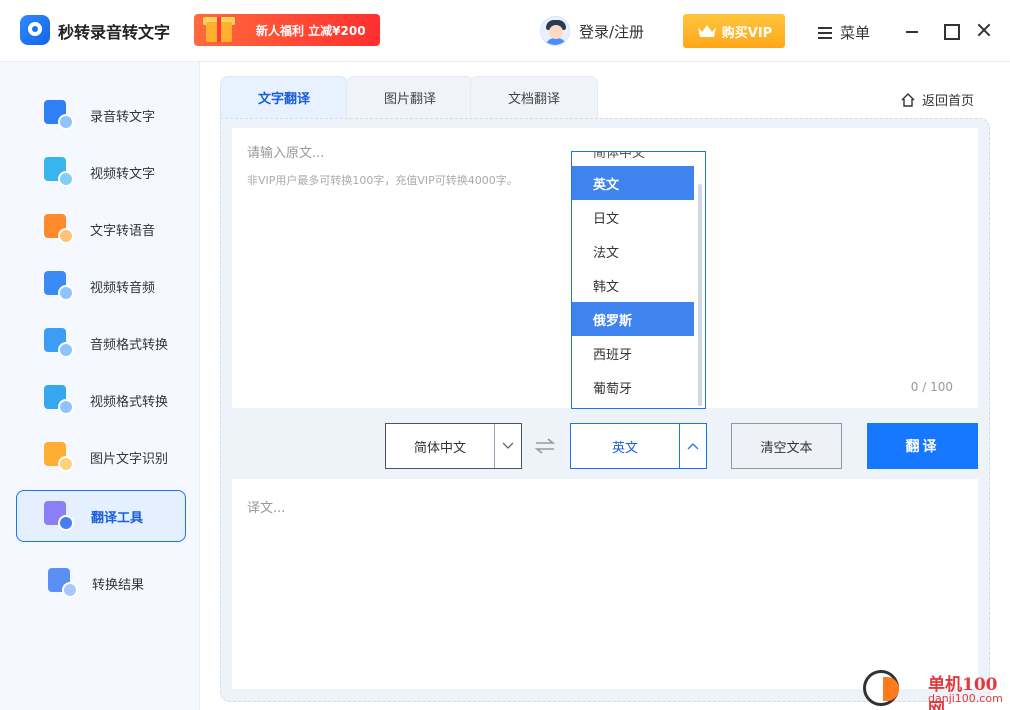 The height and width of the screenshot is (710, 1010). What do you see at coordinates (881, 688) in the screenshot?
I see `watermark-logo-icon` at bounding box center [881, 688].